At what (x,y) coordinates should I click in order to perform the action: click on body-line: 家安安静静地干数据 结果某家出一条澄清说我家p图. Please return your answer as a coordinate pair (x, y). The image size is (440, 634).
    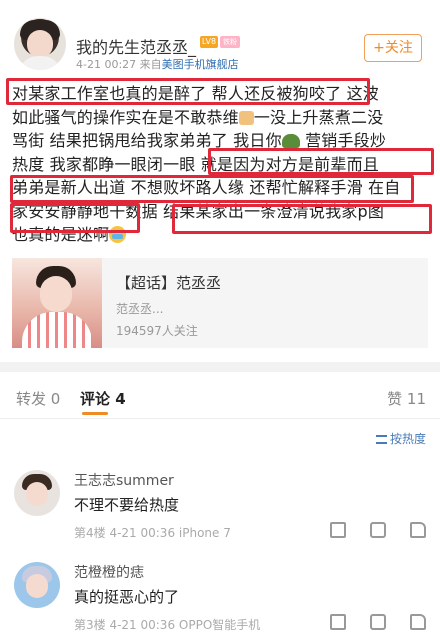
    Looking at the image, I should click on (198, 211).